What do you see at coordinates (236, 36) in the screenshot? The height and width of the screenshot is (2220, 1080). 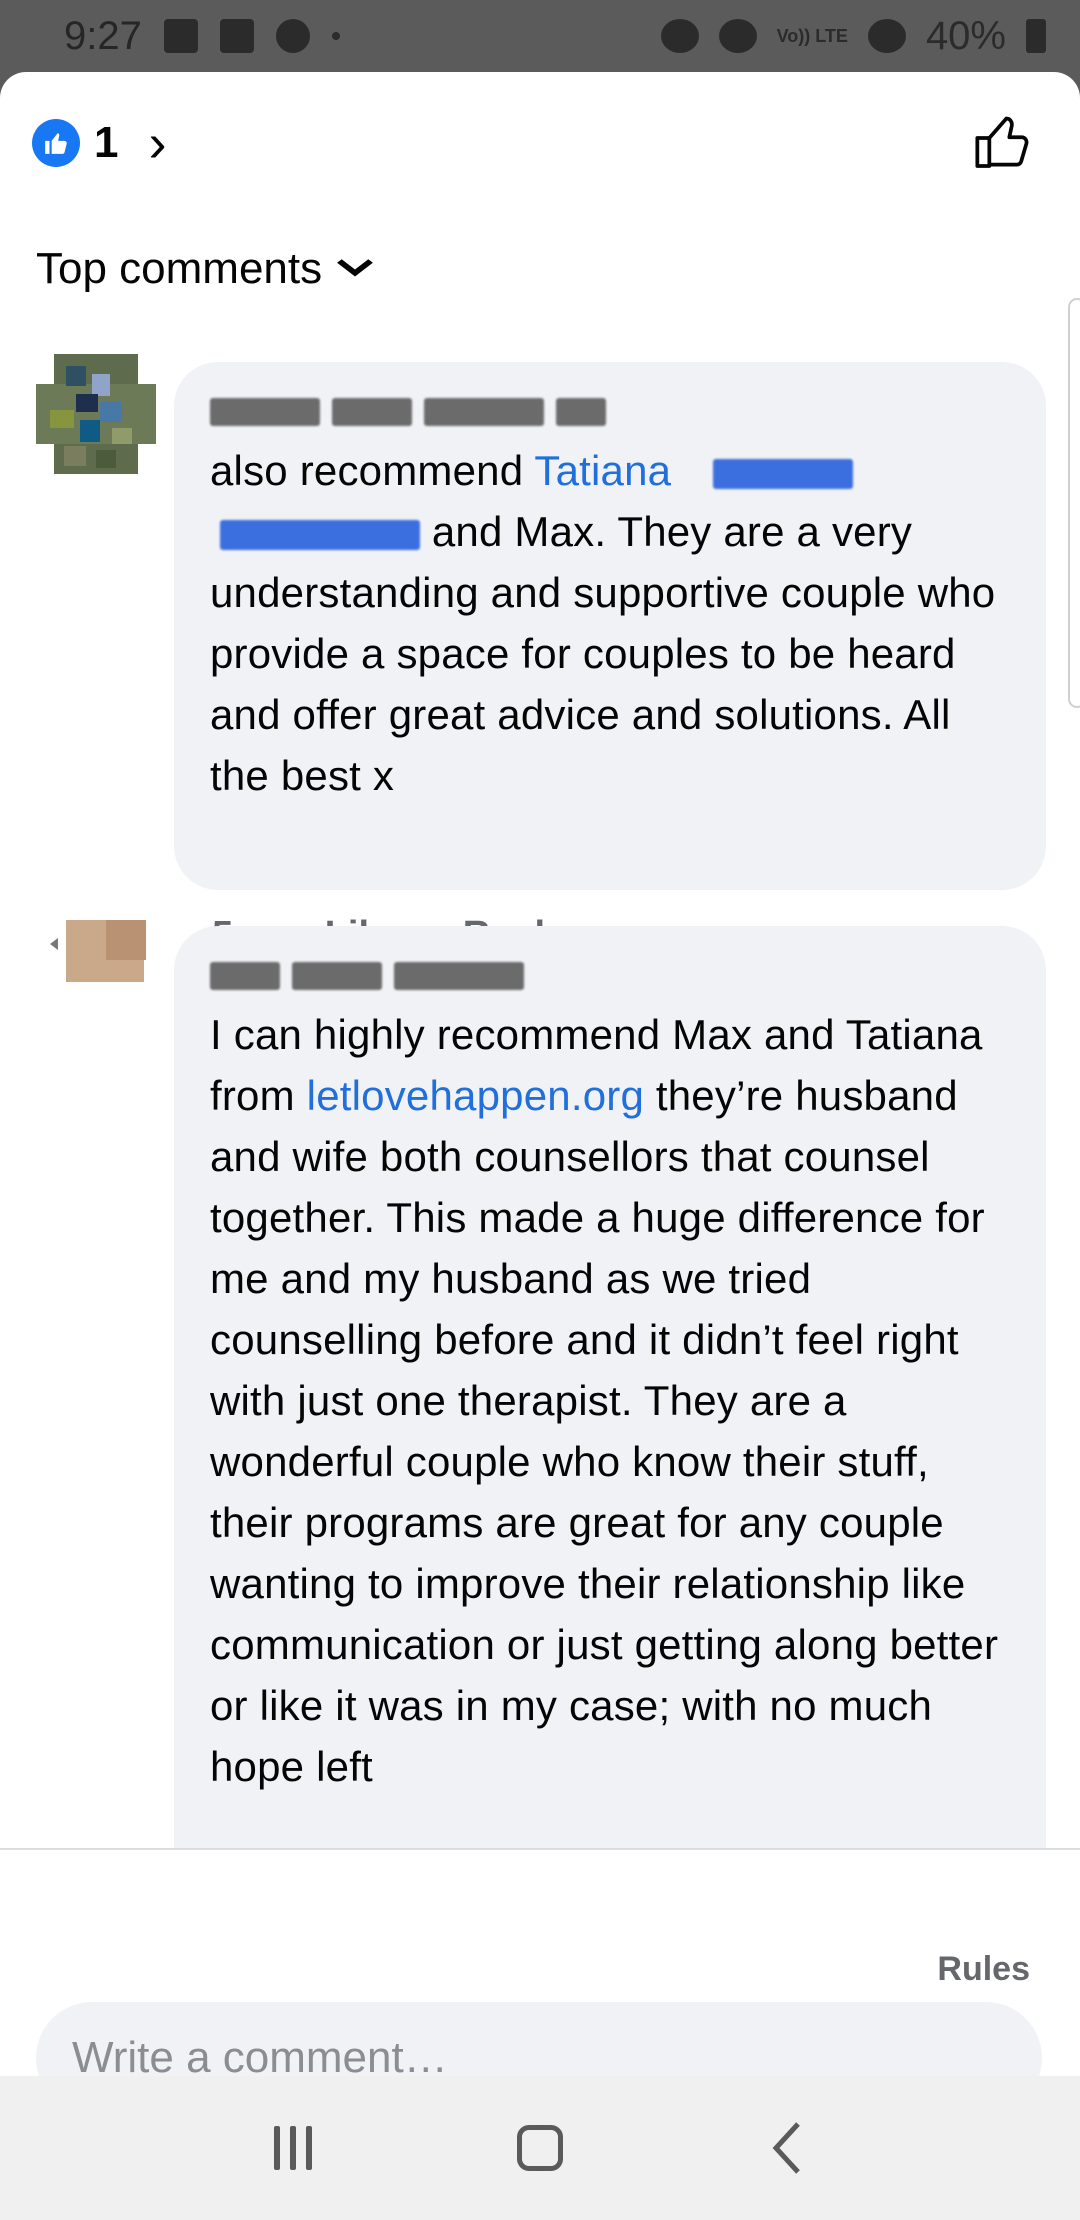 I see `message-icon` at bounding box center [236, 36].